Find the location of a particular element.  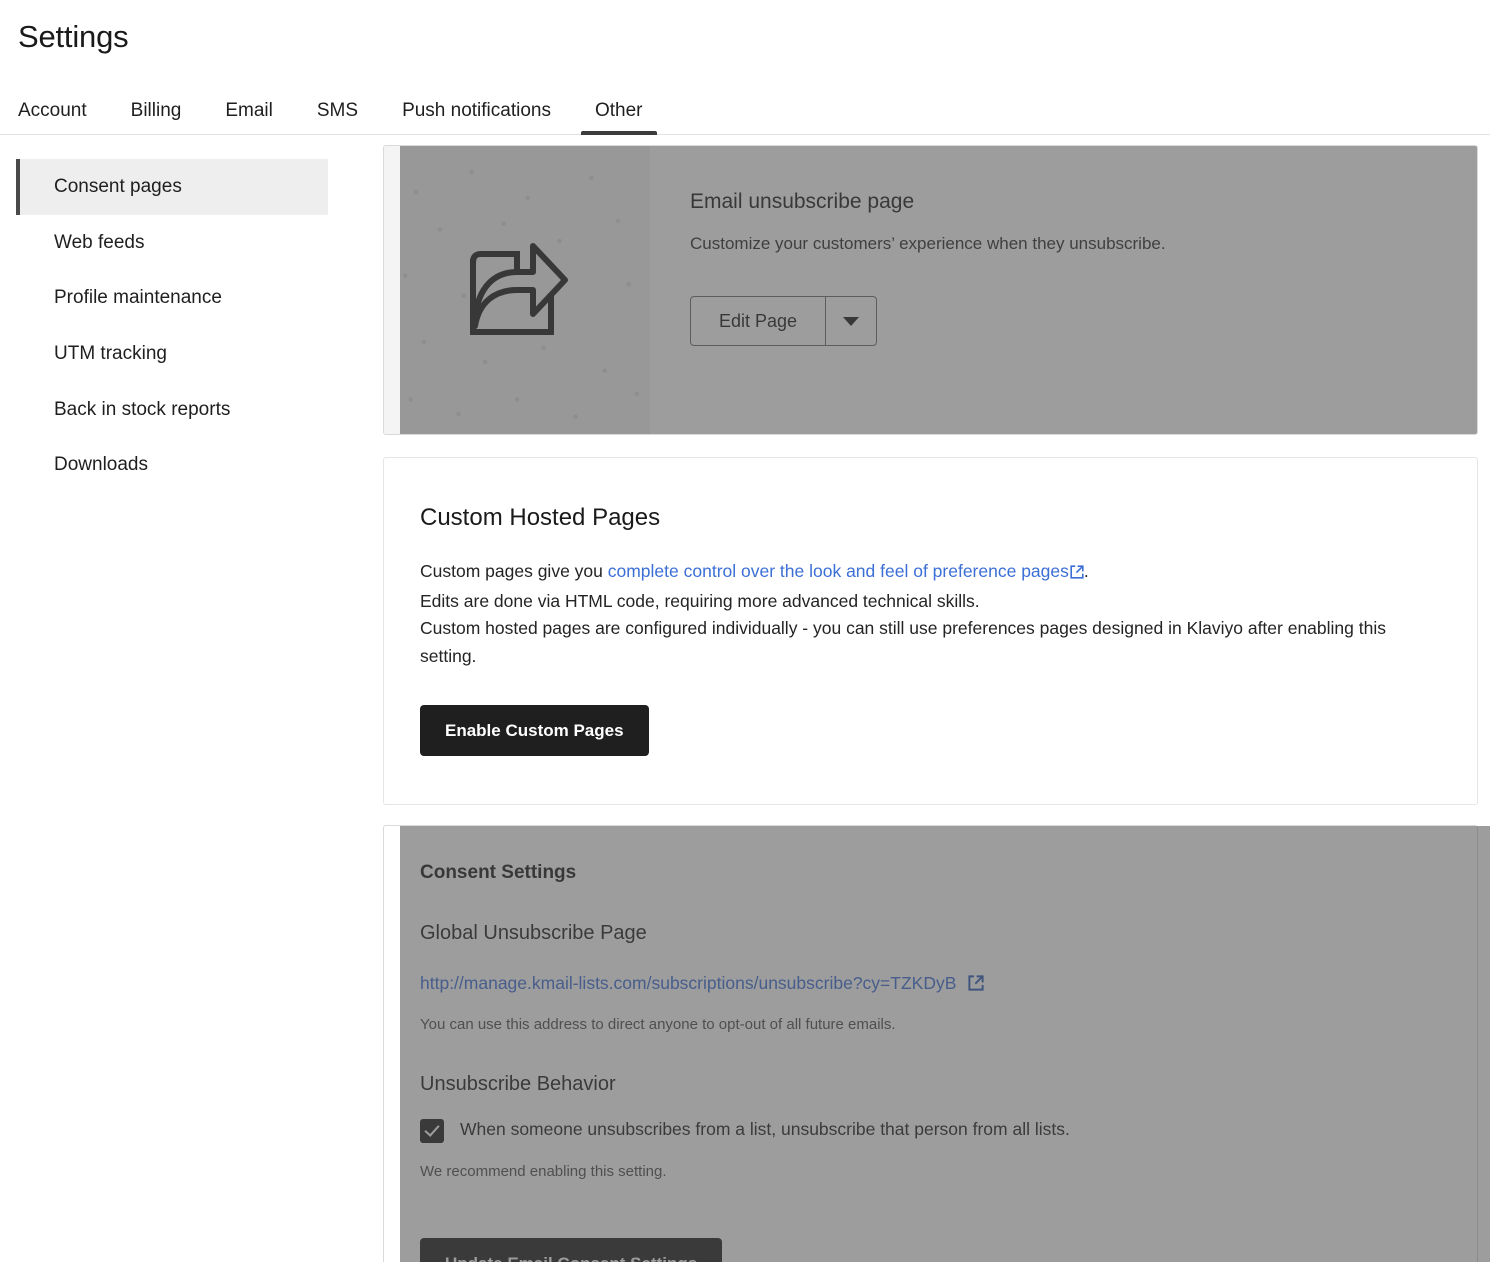

unsubscribe-illustration is located at coordinates (517, 290).